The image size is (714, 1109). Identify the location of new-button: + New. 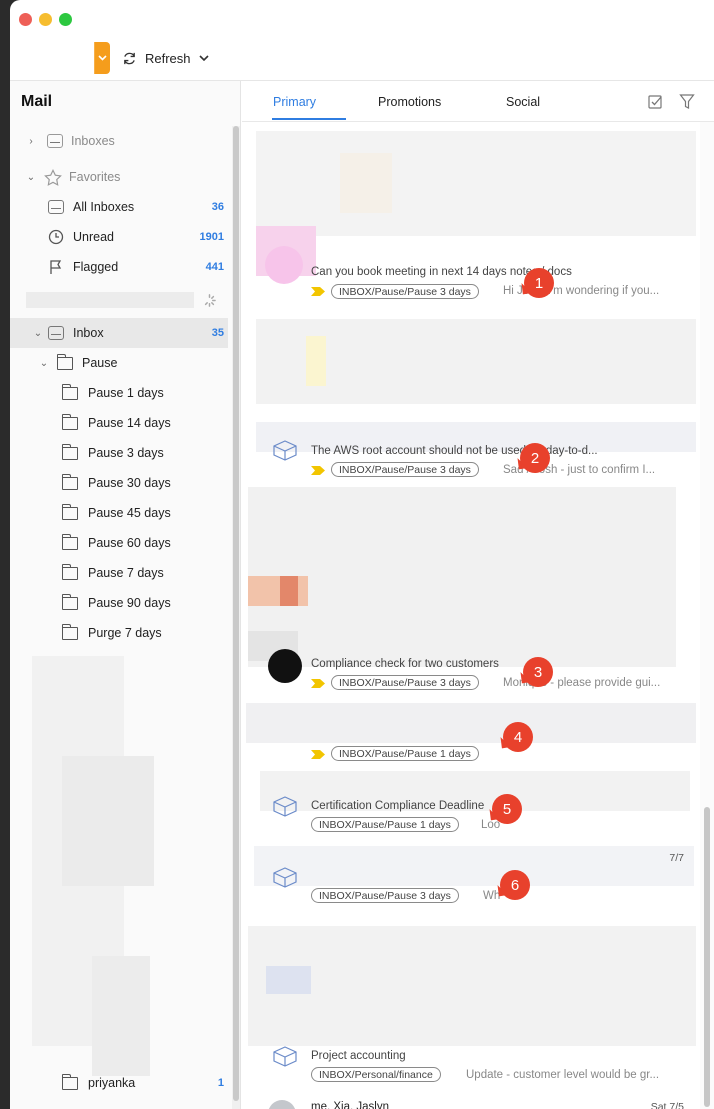
(67, 58).